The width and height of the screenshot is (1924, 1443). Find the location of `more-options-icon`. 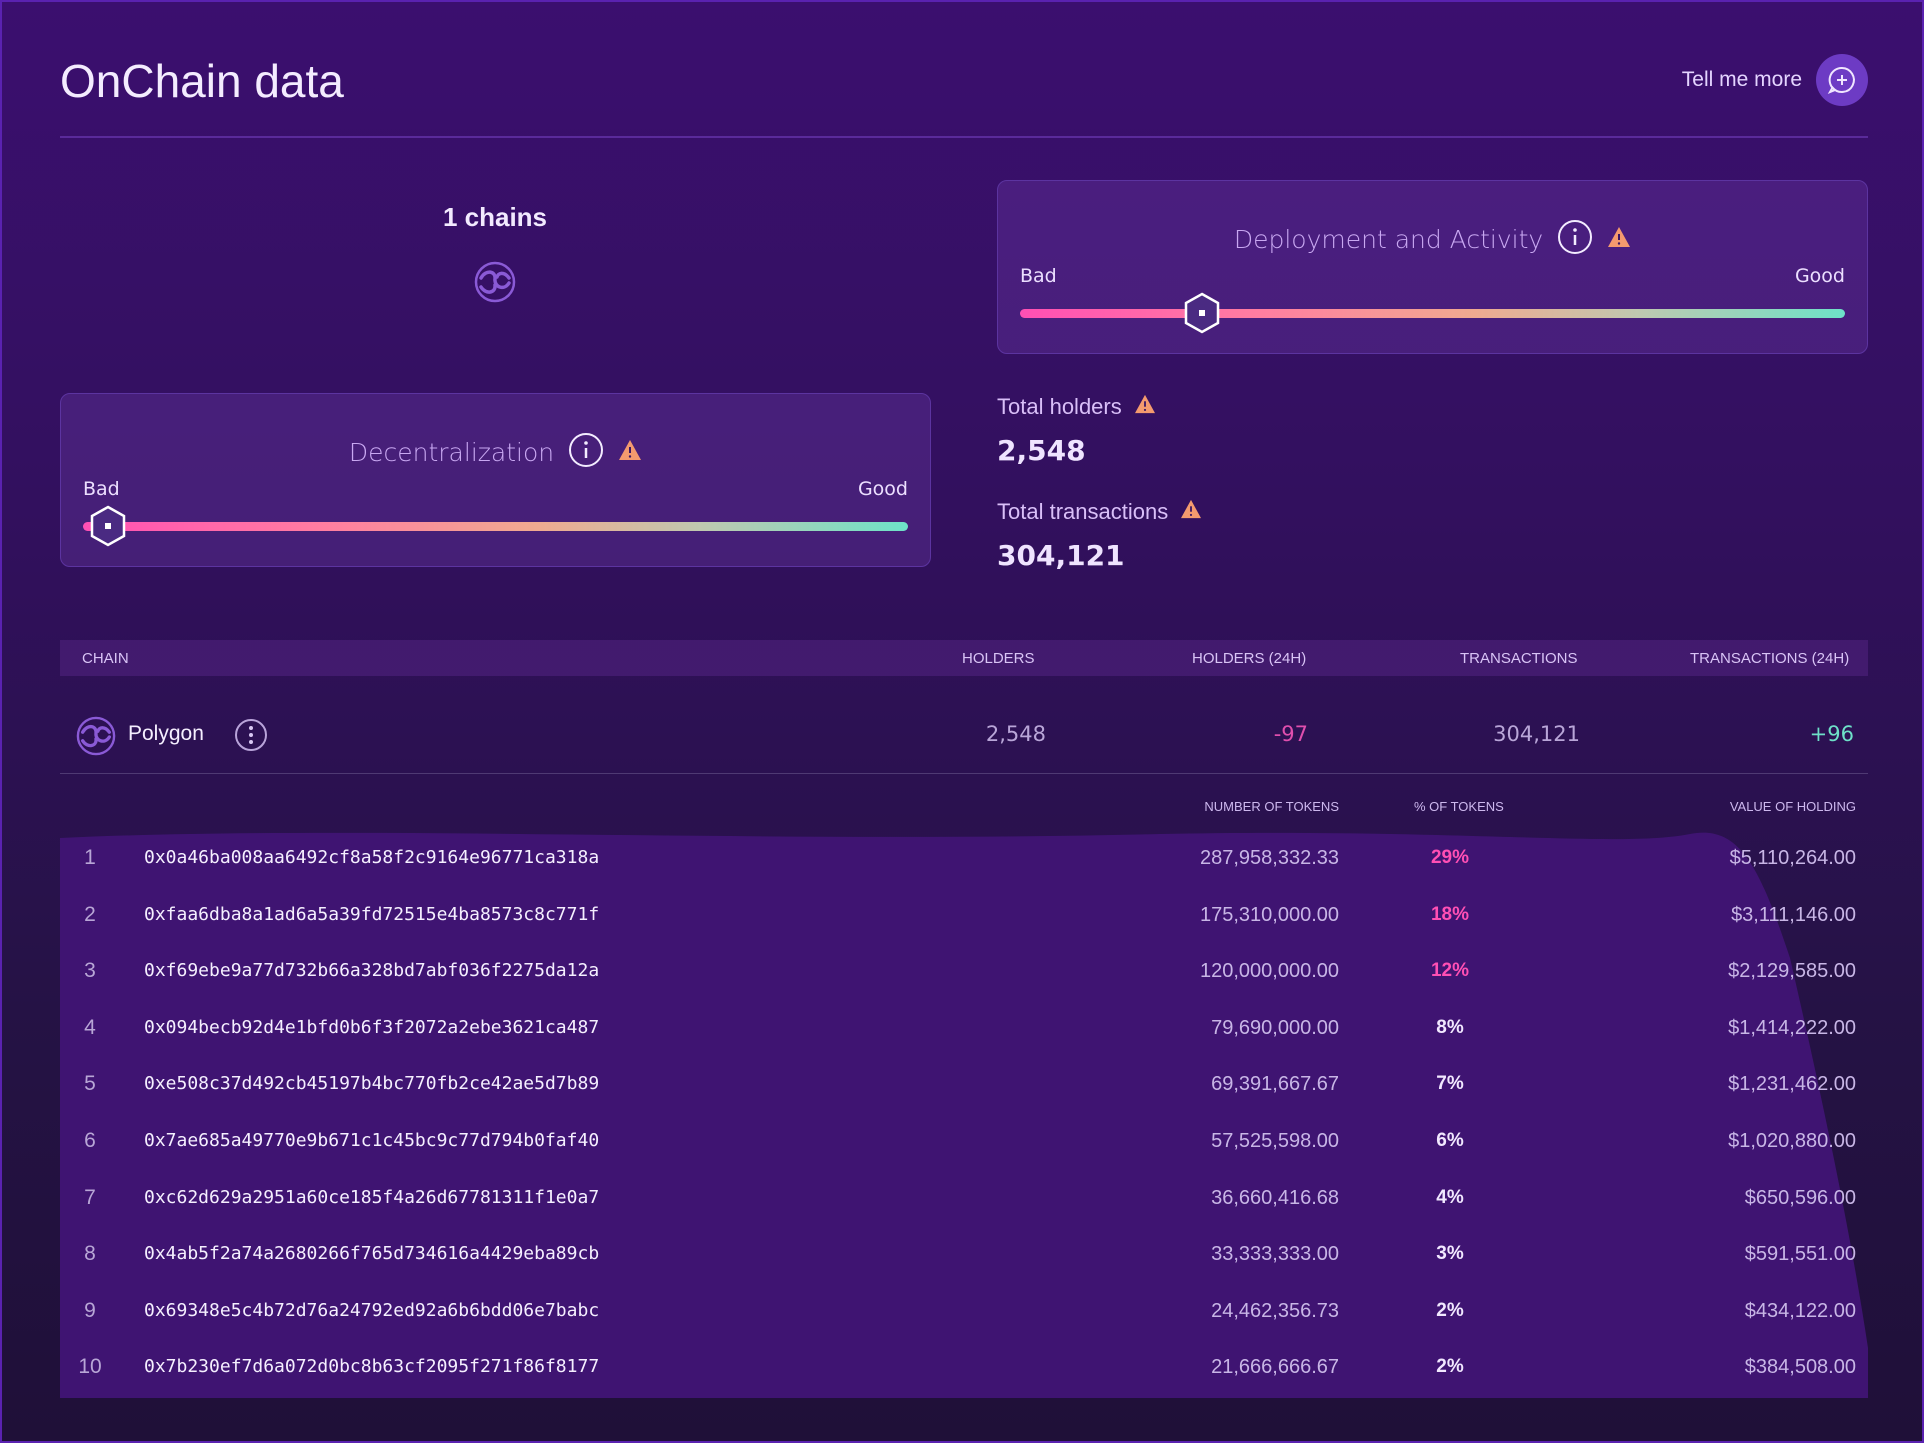

more-options-icon is located at coordinates (251, 737).